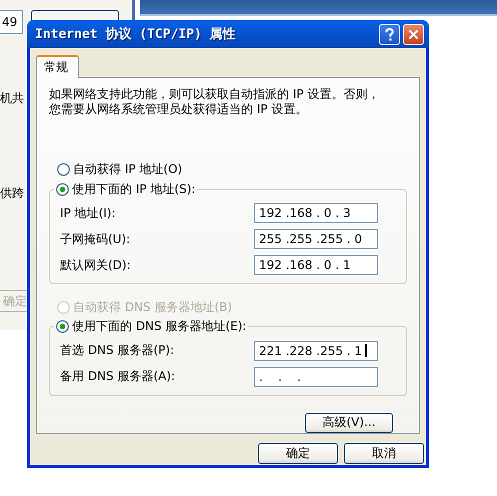 The width and height of the screenshot is (497, 496). I want to click on description-text: 如果网络支持此功能，则可以获取自动指派的 IP 设置。否则，, so click(214, 94).